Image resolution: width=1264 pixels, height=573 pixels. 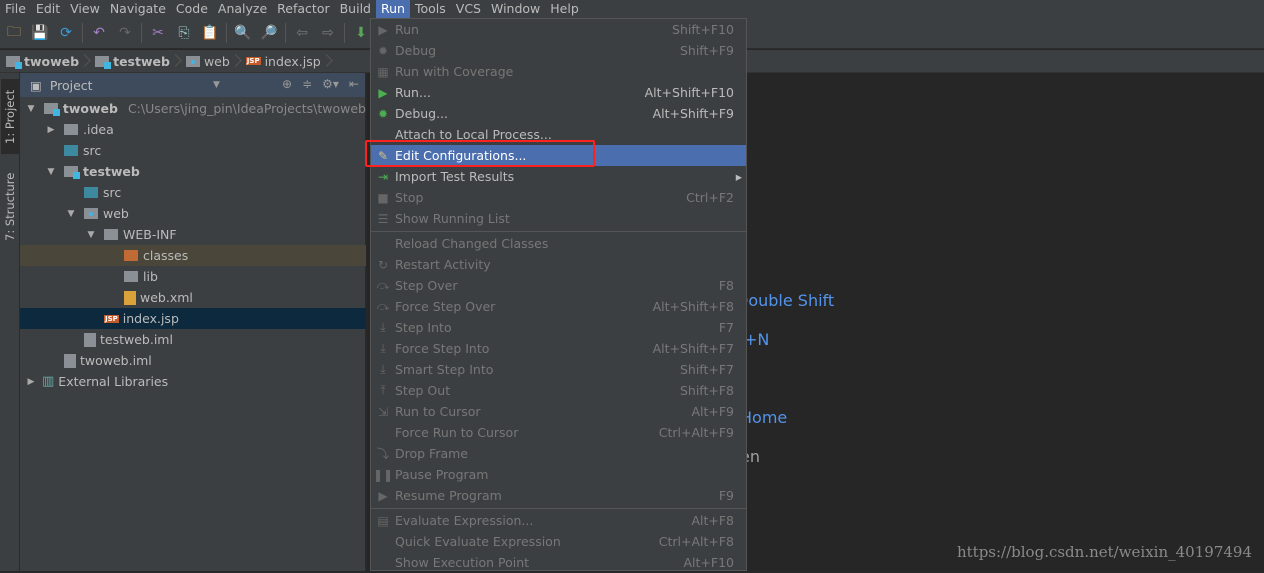 What do you see at coordinates (10, 322) in the screenshot?
I see `tool-window-strip: 1: Project 7: Structure` at bounding box center [10, 322].